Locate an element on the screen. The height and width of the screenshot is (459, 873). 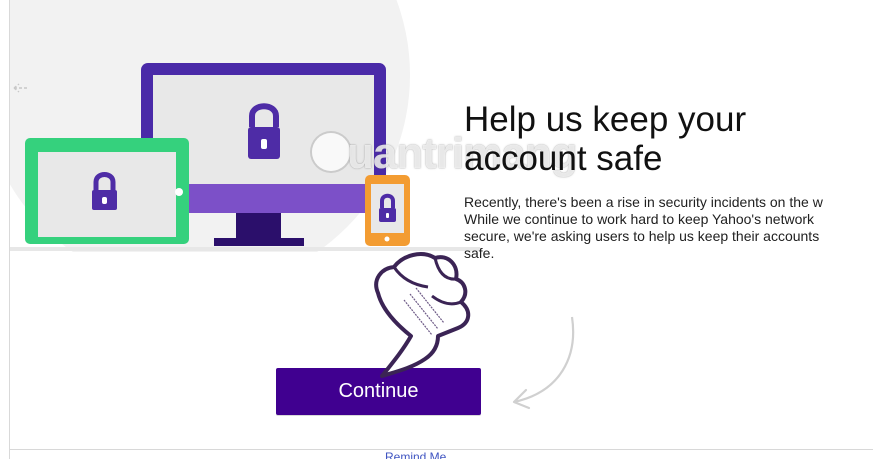
description-line: safe. is located at coordinates (479, 253).